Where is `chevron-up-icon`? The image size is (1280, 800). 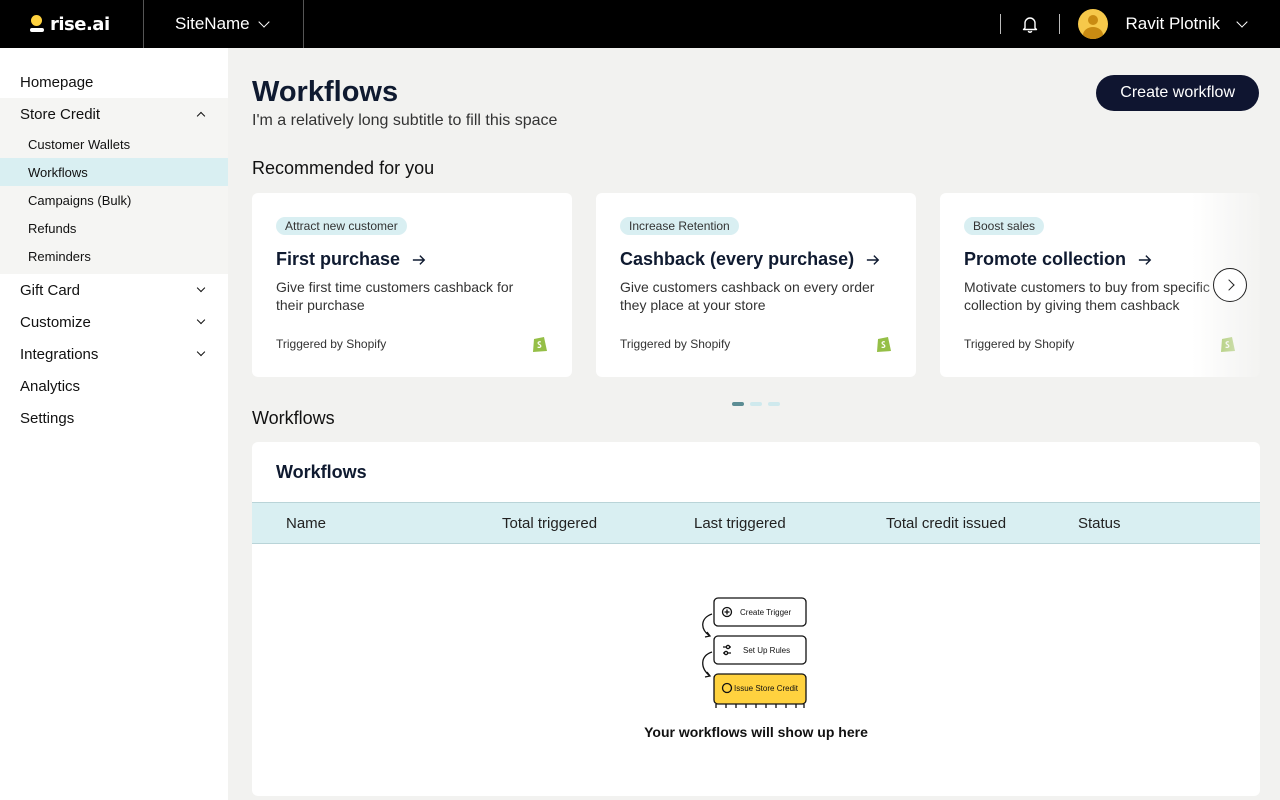 chevron-up-icon is located at coordinates (201, 116).